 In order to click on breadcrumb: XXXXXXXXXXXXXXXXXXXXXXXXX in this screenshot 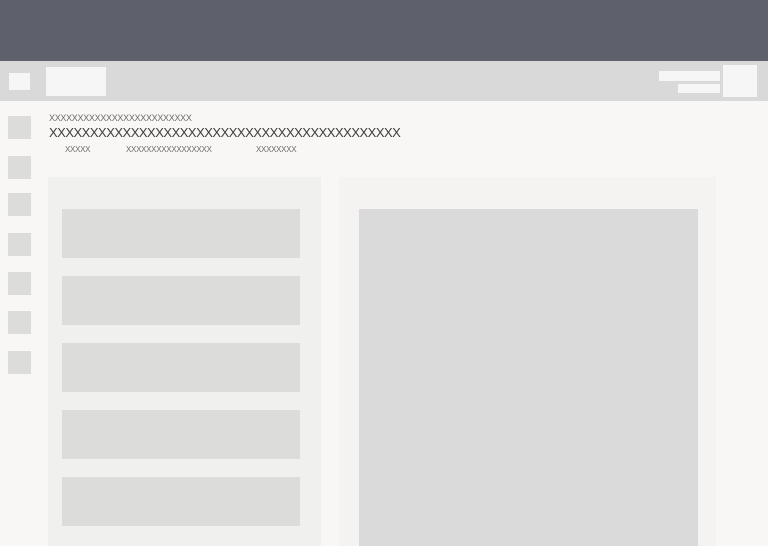, I will do `click(120, 118)`.